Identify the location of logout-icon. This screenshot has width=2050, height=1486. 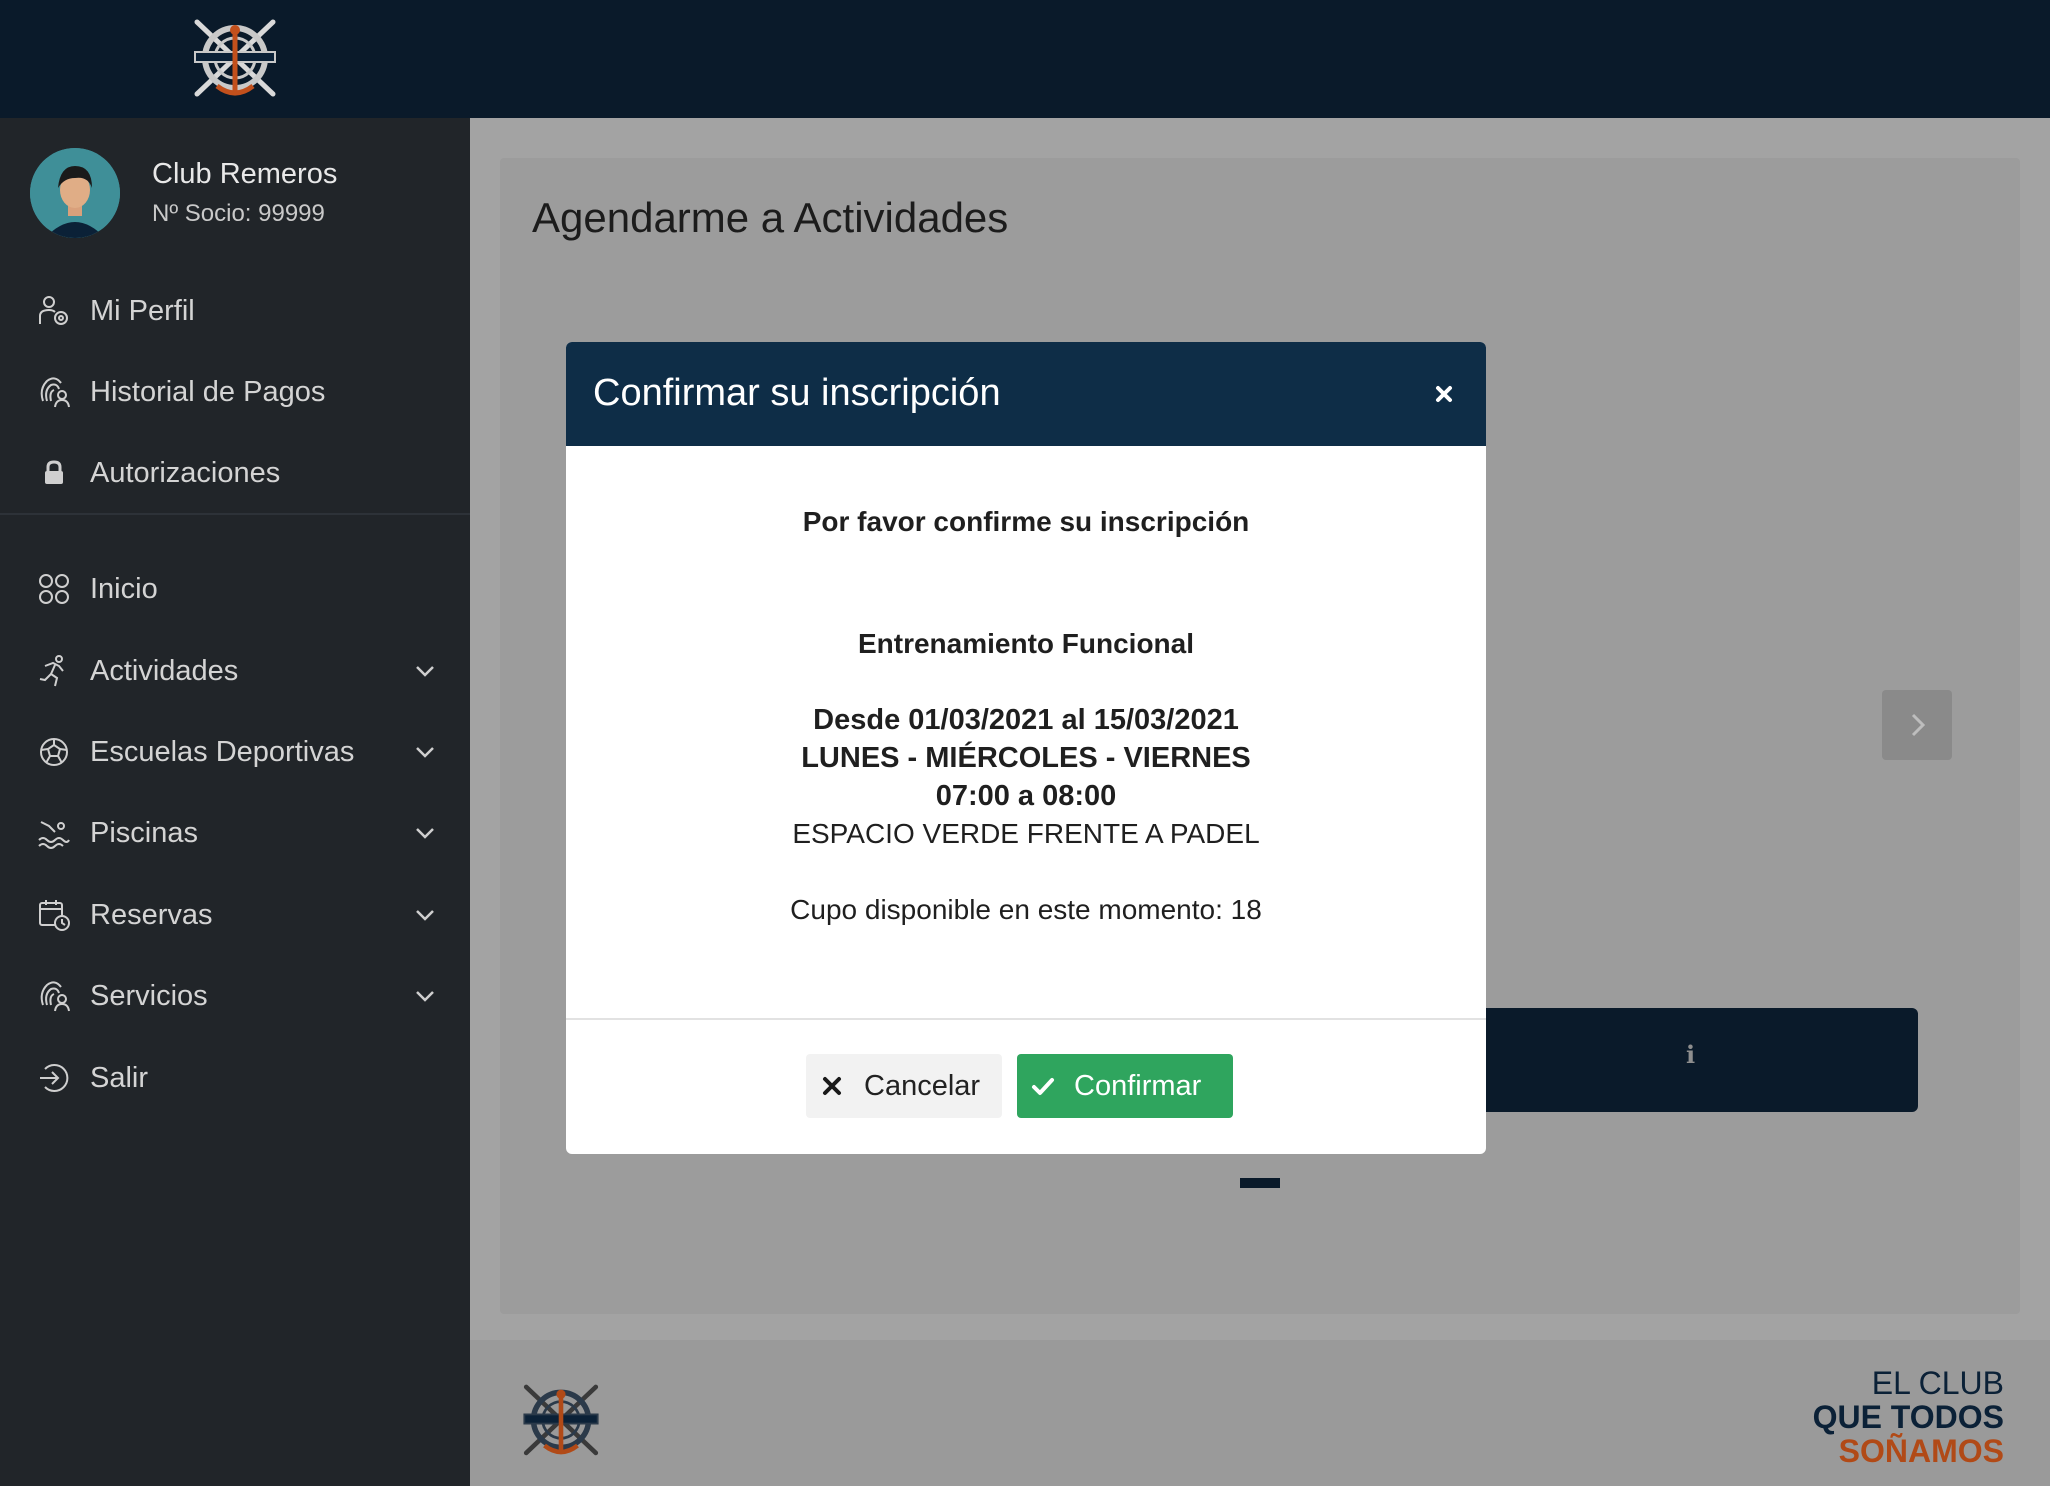
(54, 1078).